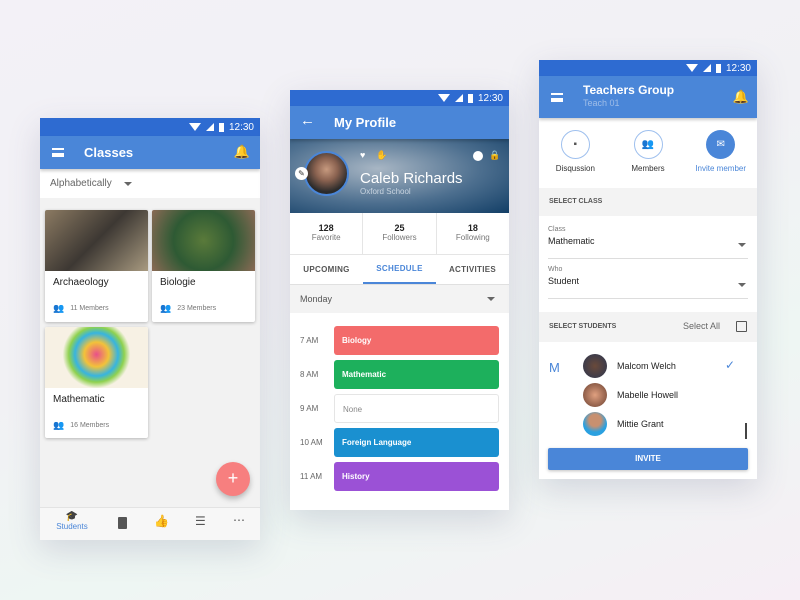 Image resolution: width=800 pixels, height=600 pixels. Describe the element at coordinates (575, 144) in the screenshot. I see `chat-icon: ▪` at that location.